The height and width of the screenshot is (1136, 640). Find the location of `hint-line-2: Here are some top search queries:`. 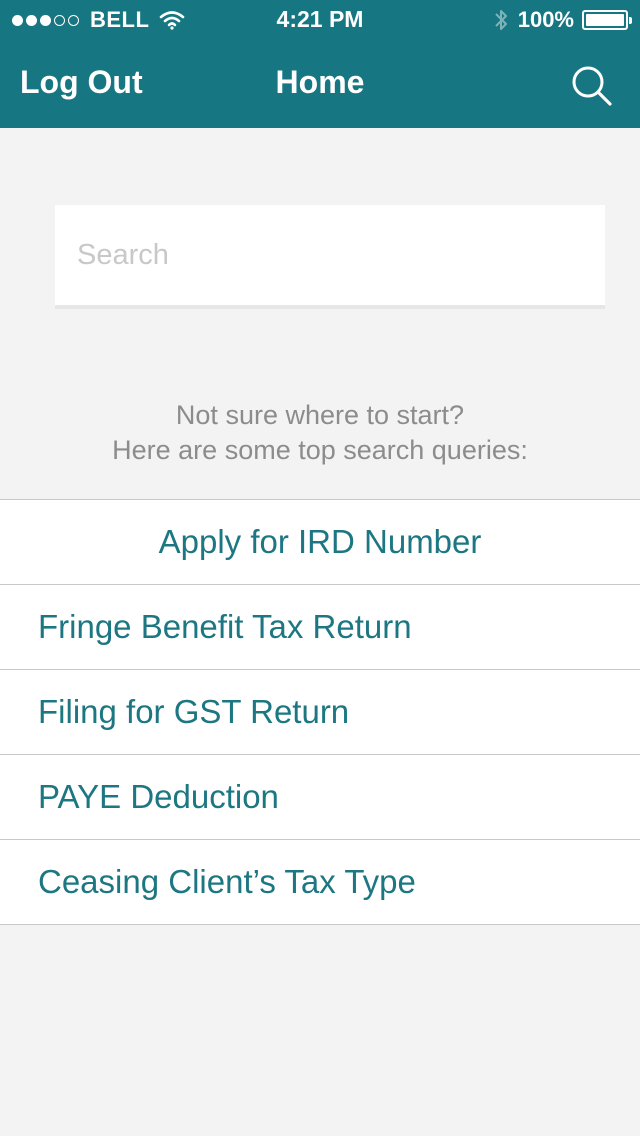

hint-line-2: Here are some top search queries: is located at coordinates (320, 450).